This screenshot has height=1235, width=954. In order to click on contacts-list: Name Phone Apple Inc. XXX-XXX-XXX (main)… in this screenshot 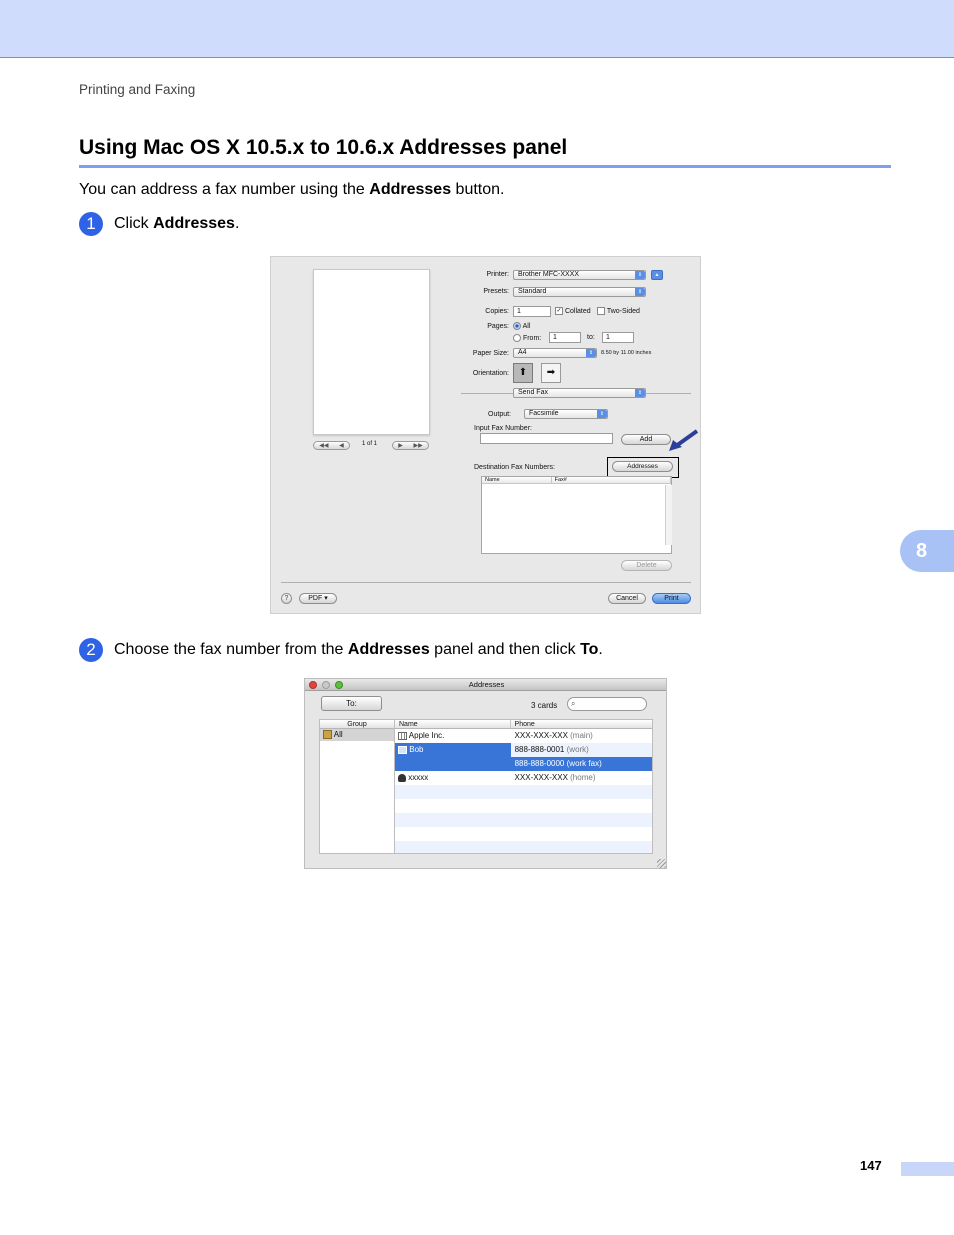, I will do `click(524, 786)`.